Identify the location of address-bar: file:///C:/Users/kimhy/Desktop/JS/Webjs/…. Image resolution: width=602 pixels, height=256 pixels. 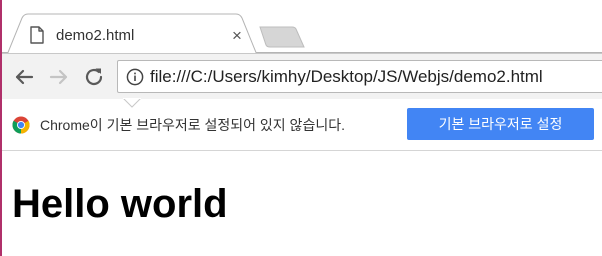
(359, 76).